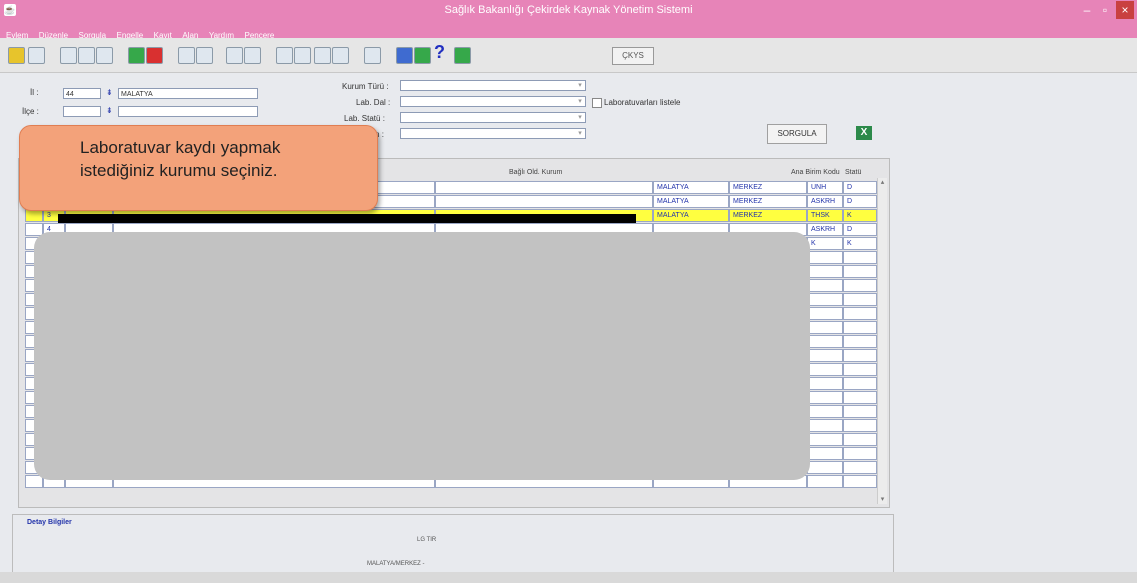 This screenshot has height=583, width=1137. What do you see at coordinates (136, 55) in the screenshot?
I see `insert-record-icon` at bounding box center [136, 55].